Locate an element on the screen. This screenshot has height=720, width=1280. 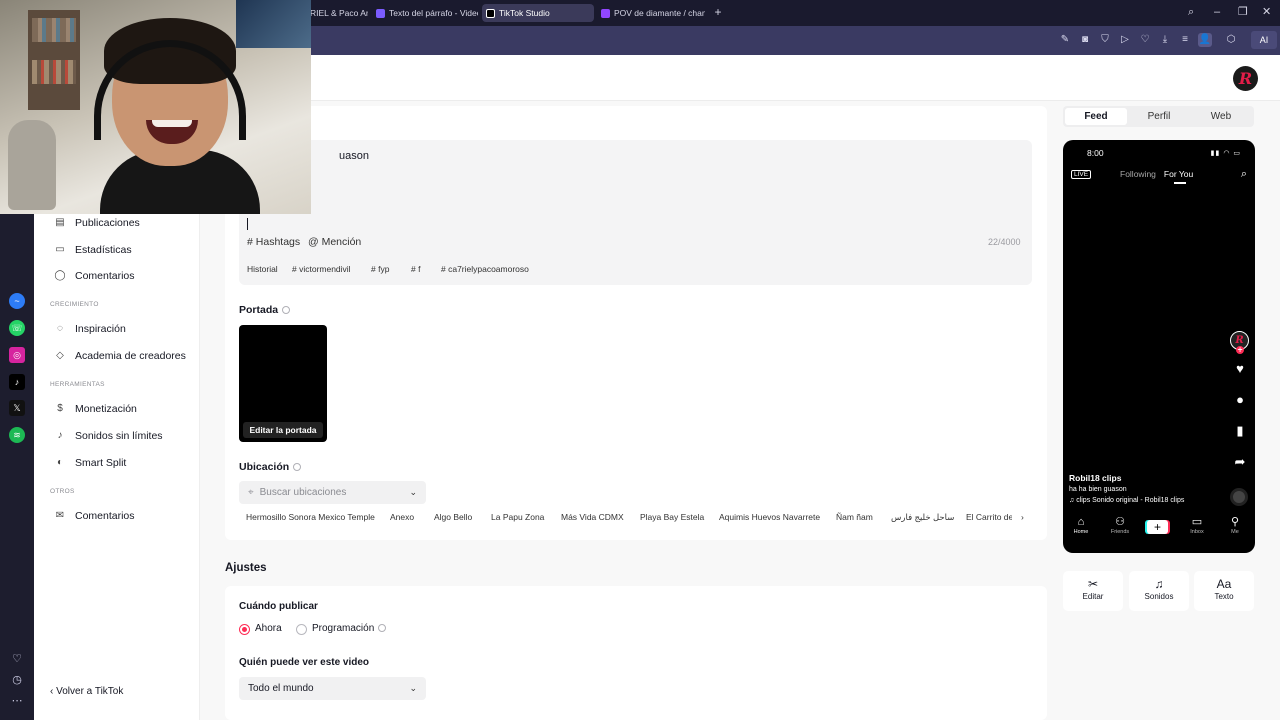
location-chip: Aquimis Huevos Navarrete is located at coordinates (769, 517).